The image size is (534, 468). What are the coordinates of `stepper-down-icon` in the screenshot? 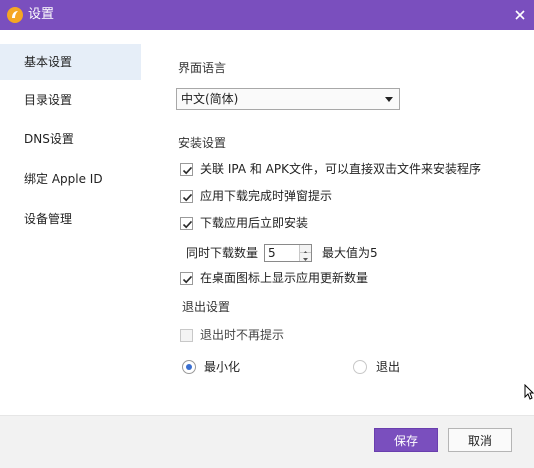 It's located at (305, 257).